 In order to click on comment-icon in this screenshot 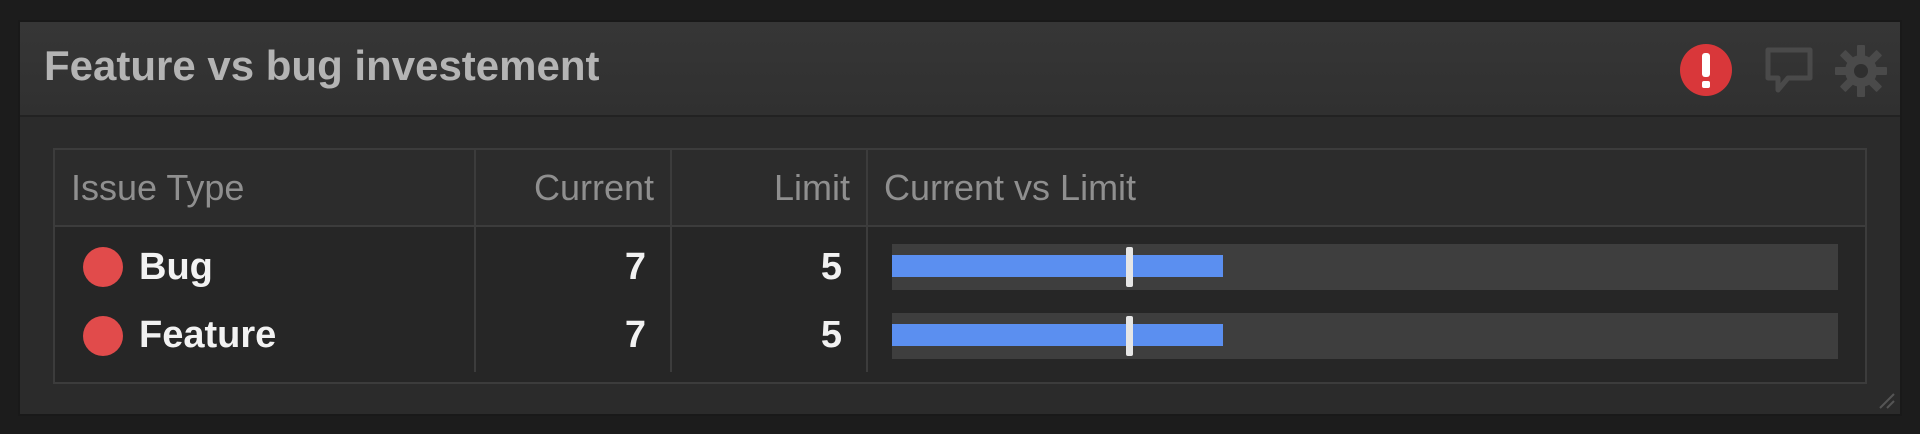, I will do `click(1789, 71)`.